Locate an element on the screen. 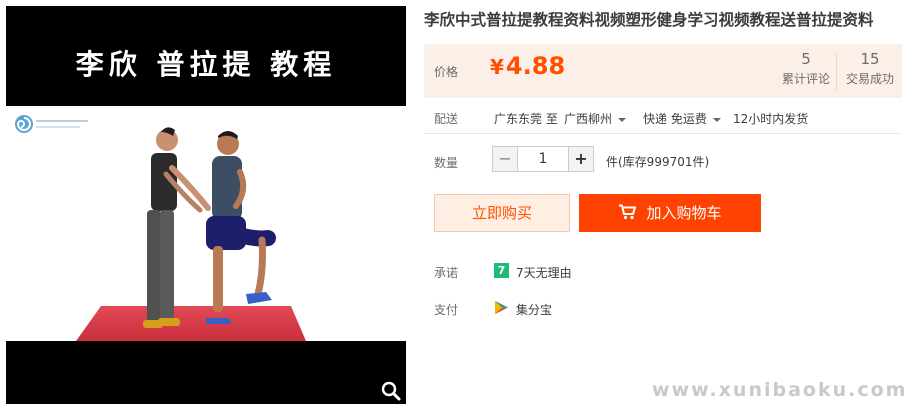 The height and width of the screenshot is (404, 906). payment-text: 集分宝 is located at coordinates (534, 310).